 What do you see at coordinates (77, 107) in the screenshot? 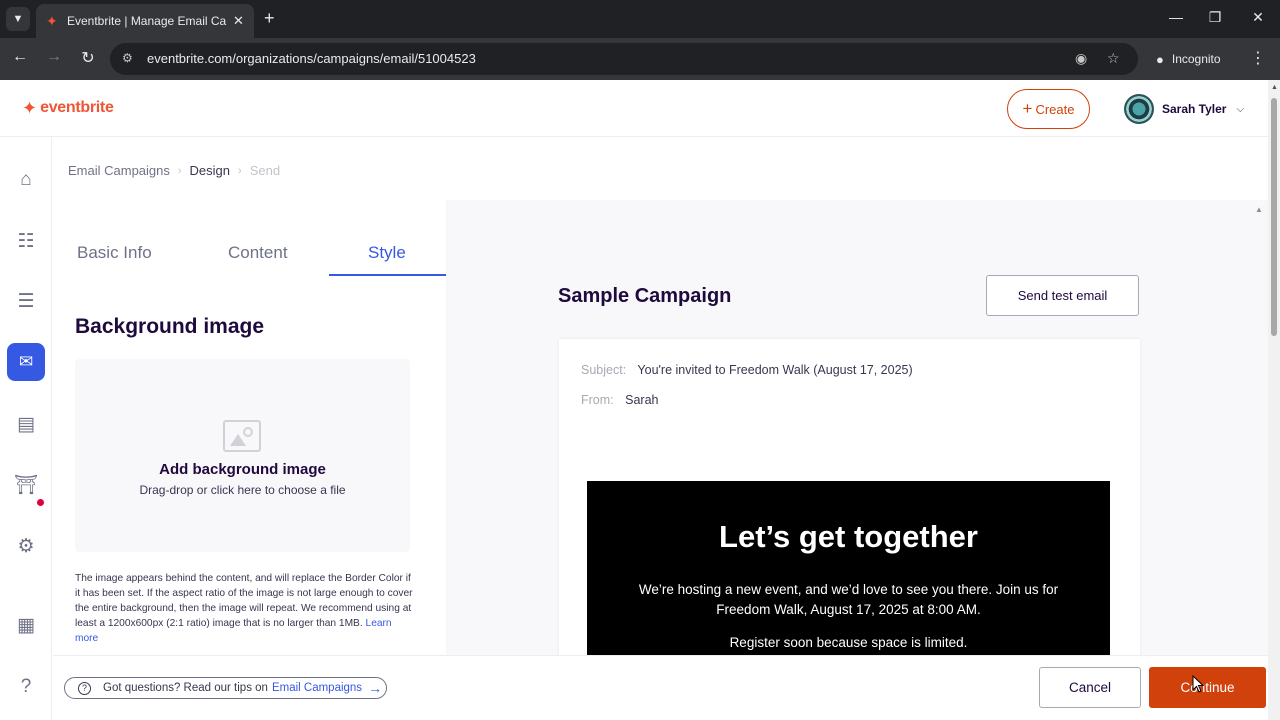
I see `logo-text: eventbrite` at bounding box center [77, 107].